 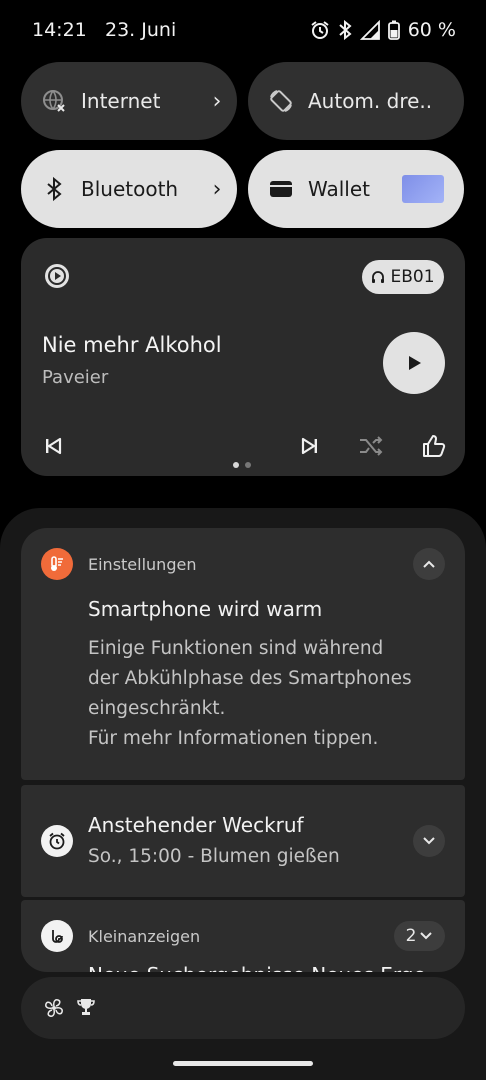 What do you see at coordinates (243, 1063) in the screenshot?
I see `home-indicator` at bounding box center [243, 1063].